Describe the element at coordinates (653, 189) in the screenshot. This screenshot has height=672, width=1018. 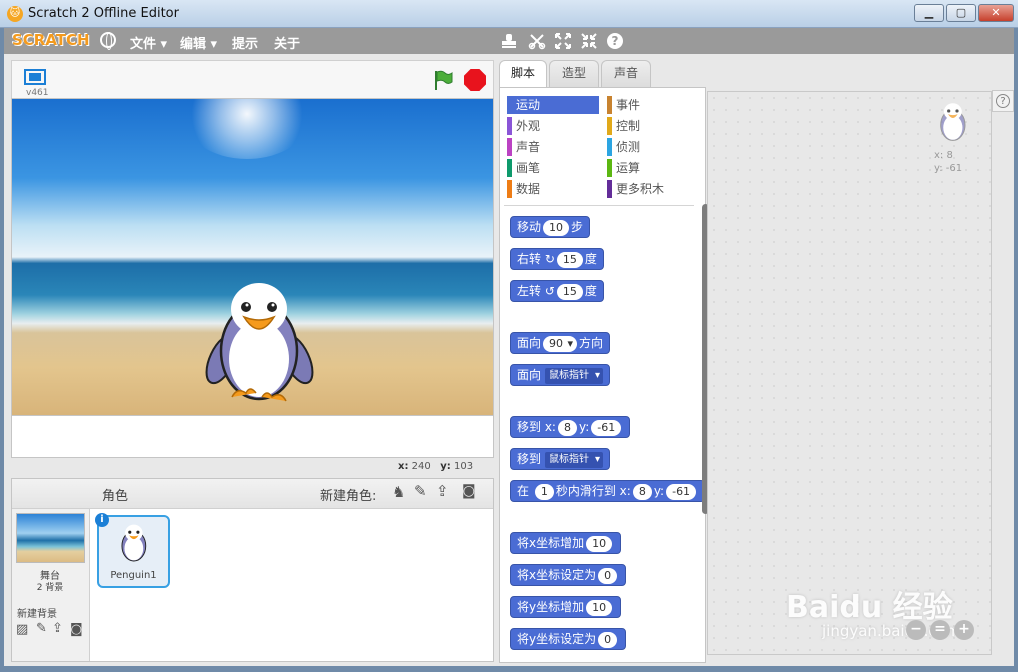
I see `category-more-blocks: 更多积木` at that location.